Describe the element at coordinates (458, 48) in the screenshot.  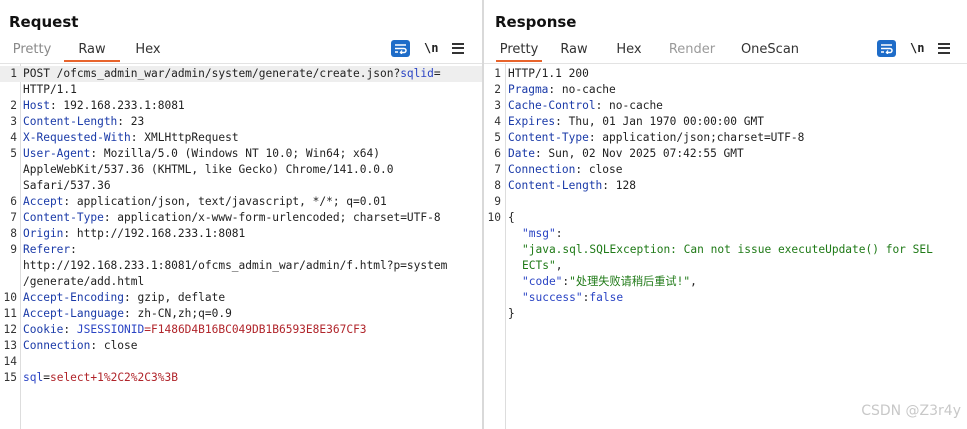
I see `request-menu-icon` at that location.